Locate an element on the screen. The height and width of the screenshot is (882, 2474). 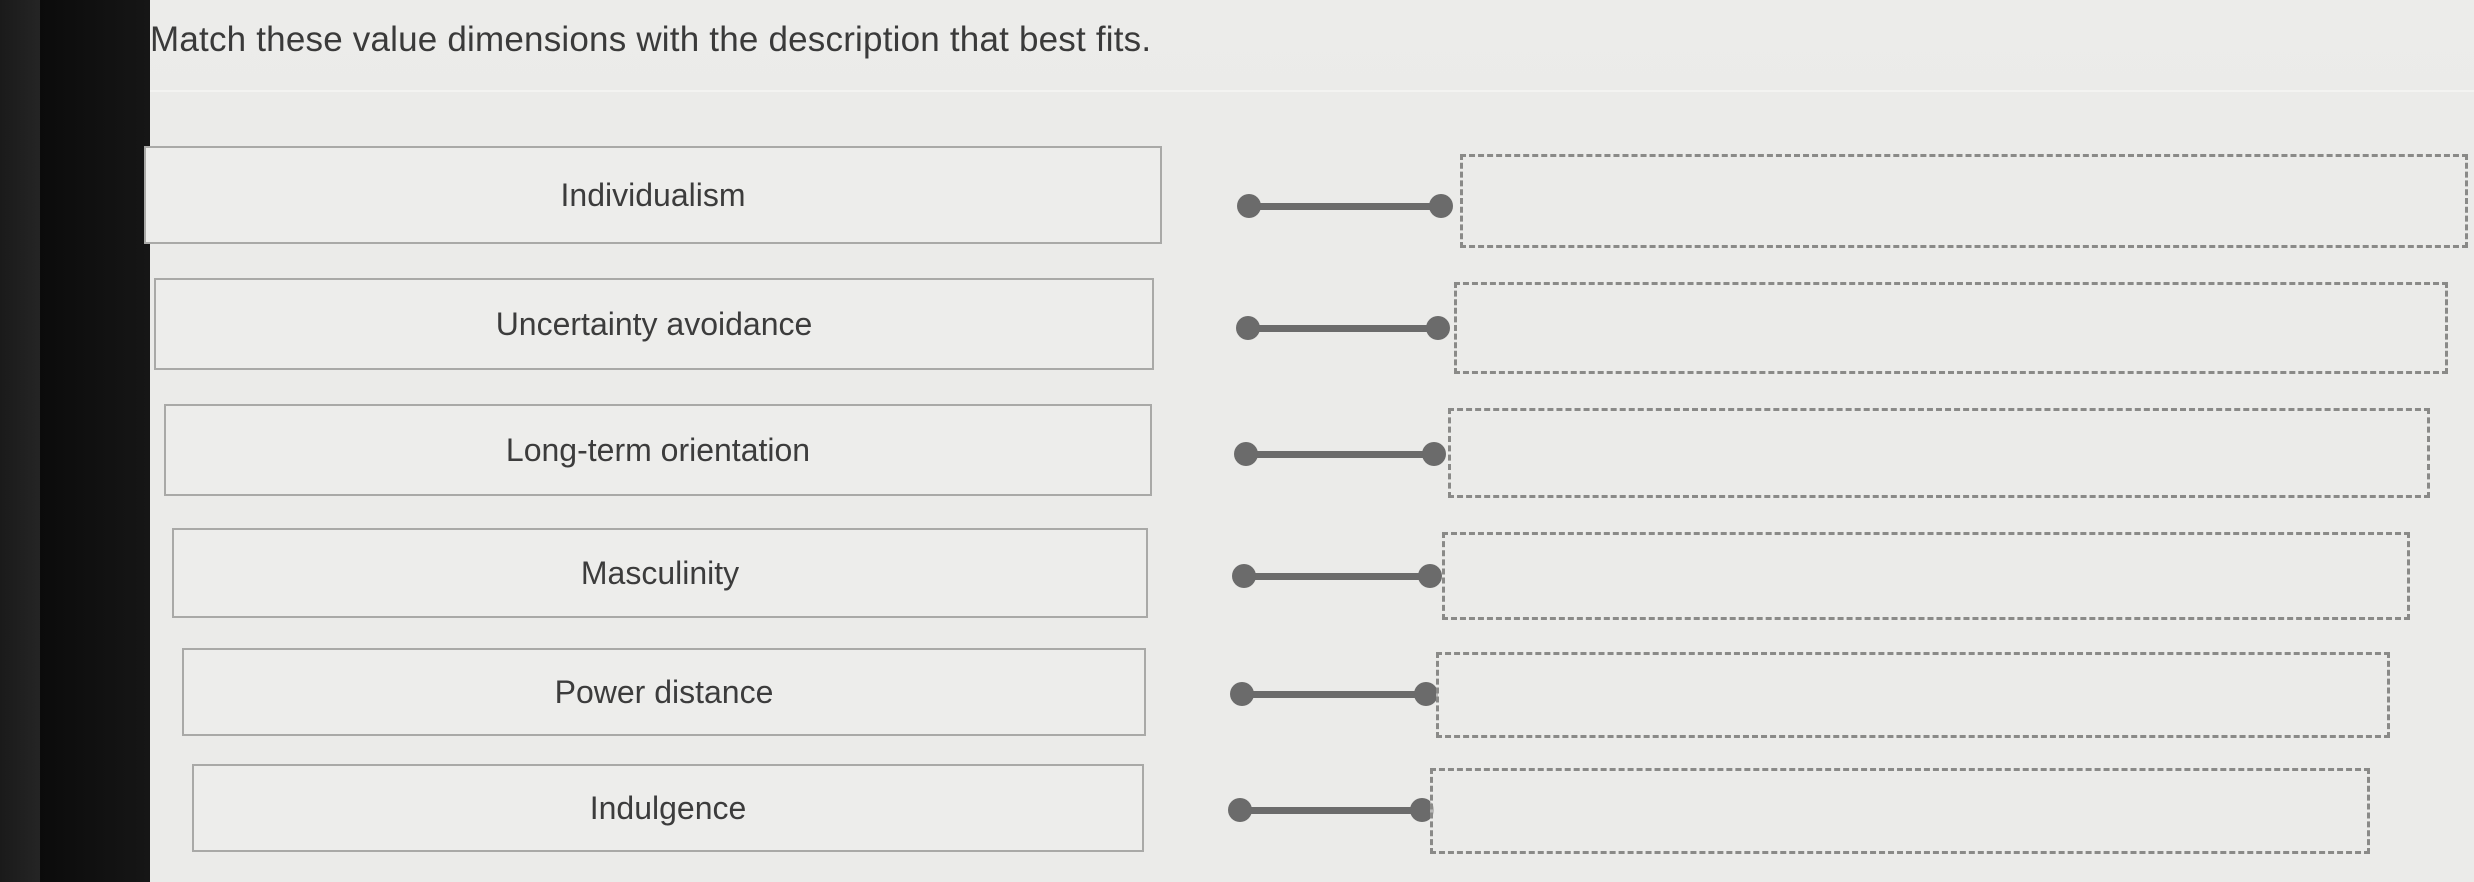
term-box-power-distance: Power distance is located at coordinates (664, 692).